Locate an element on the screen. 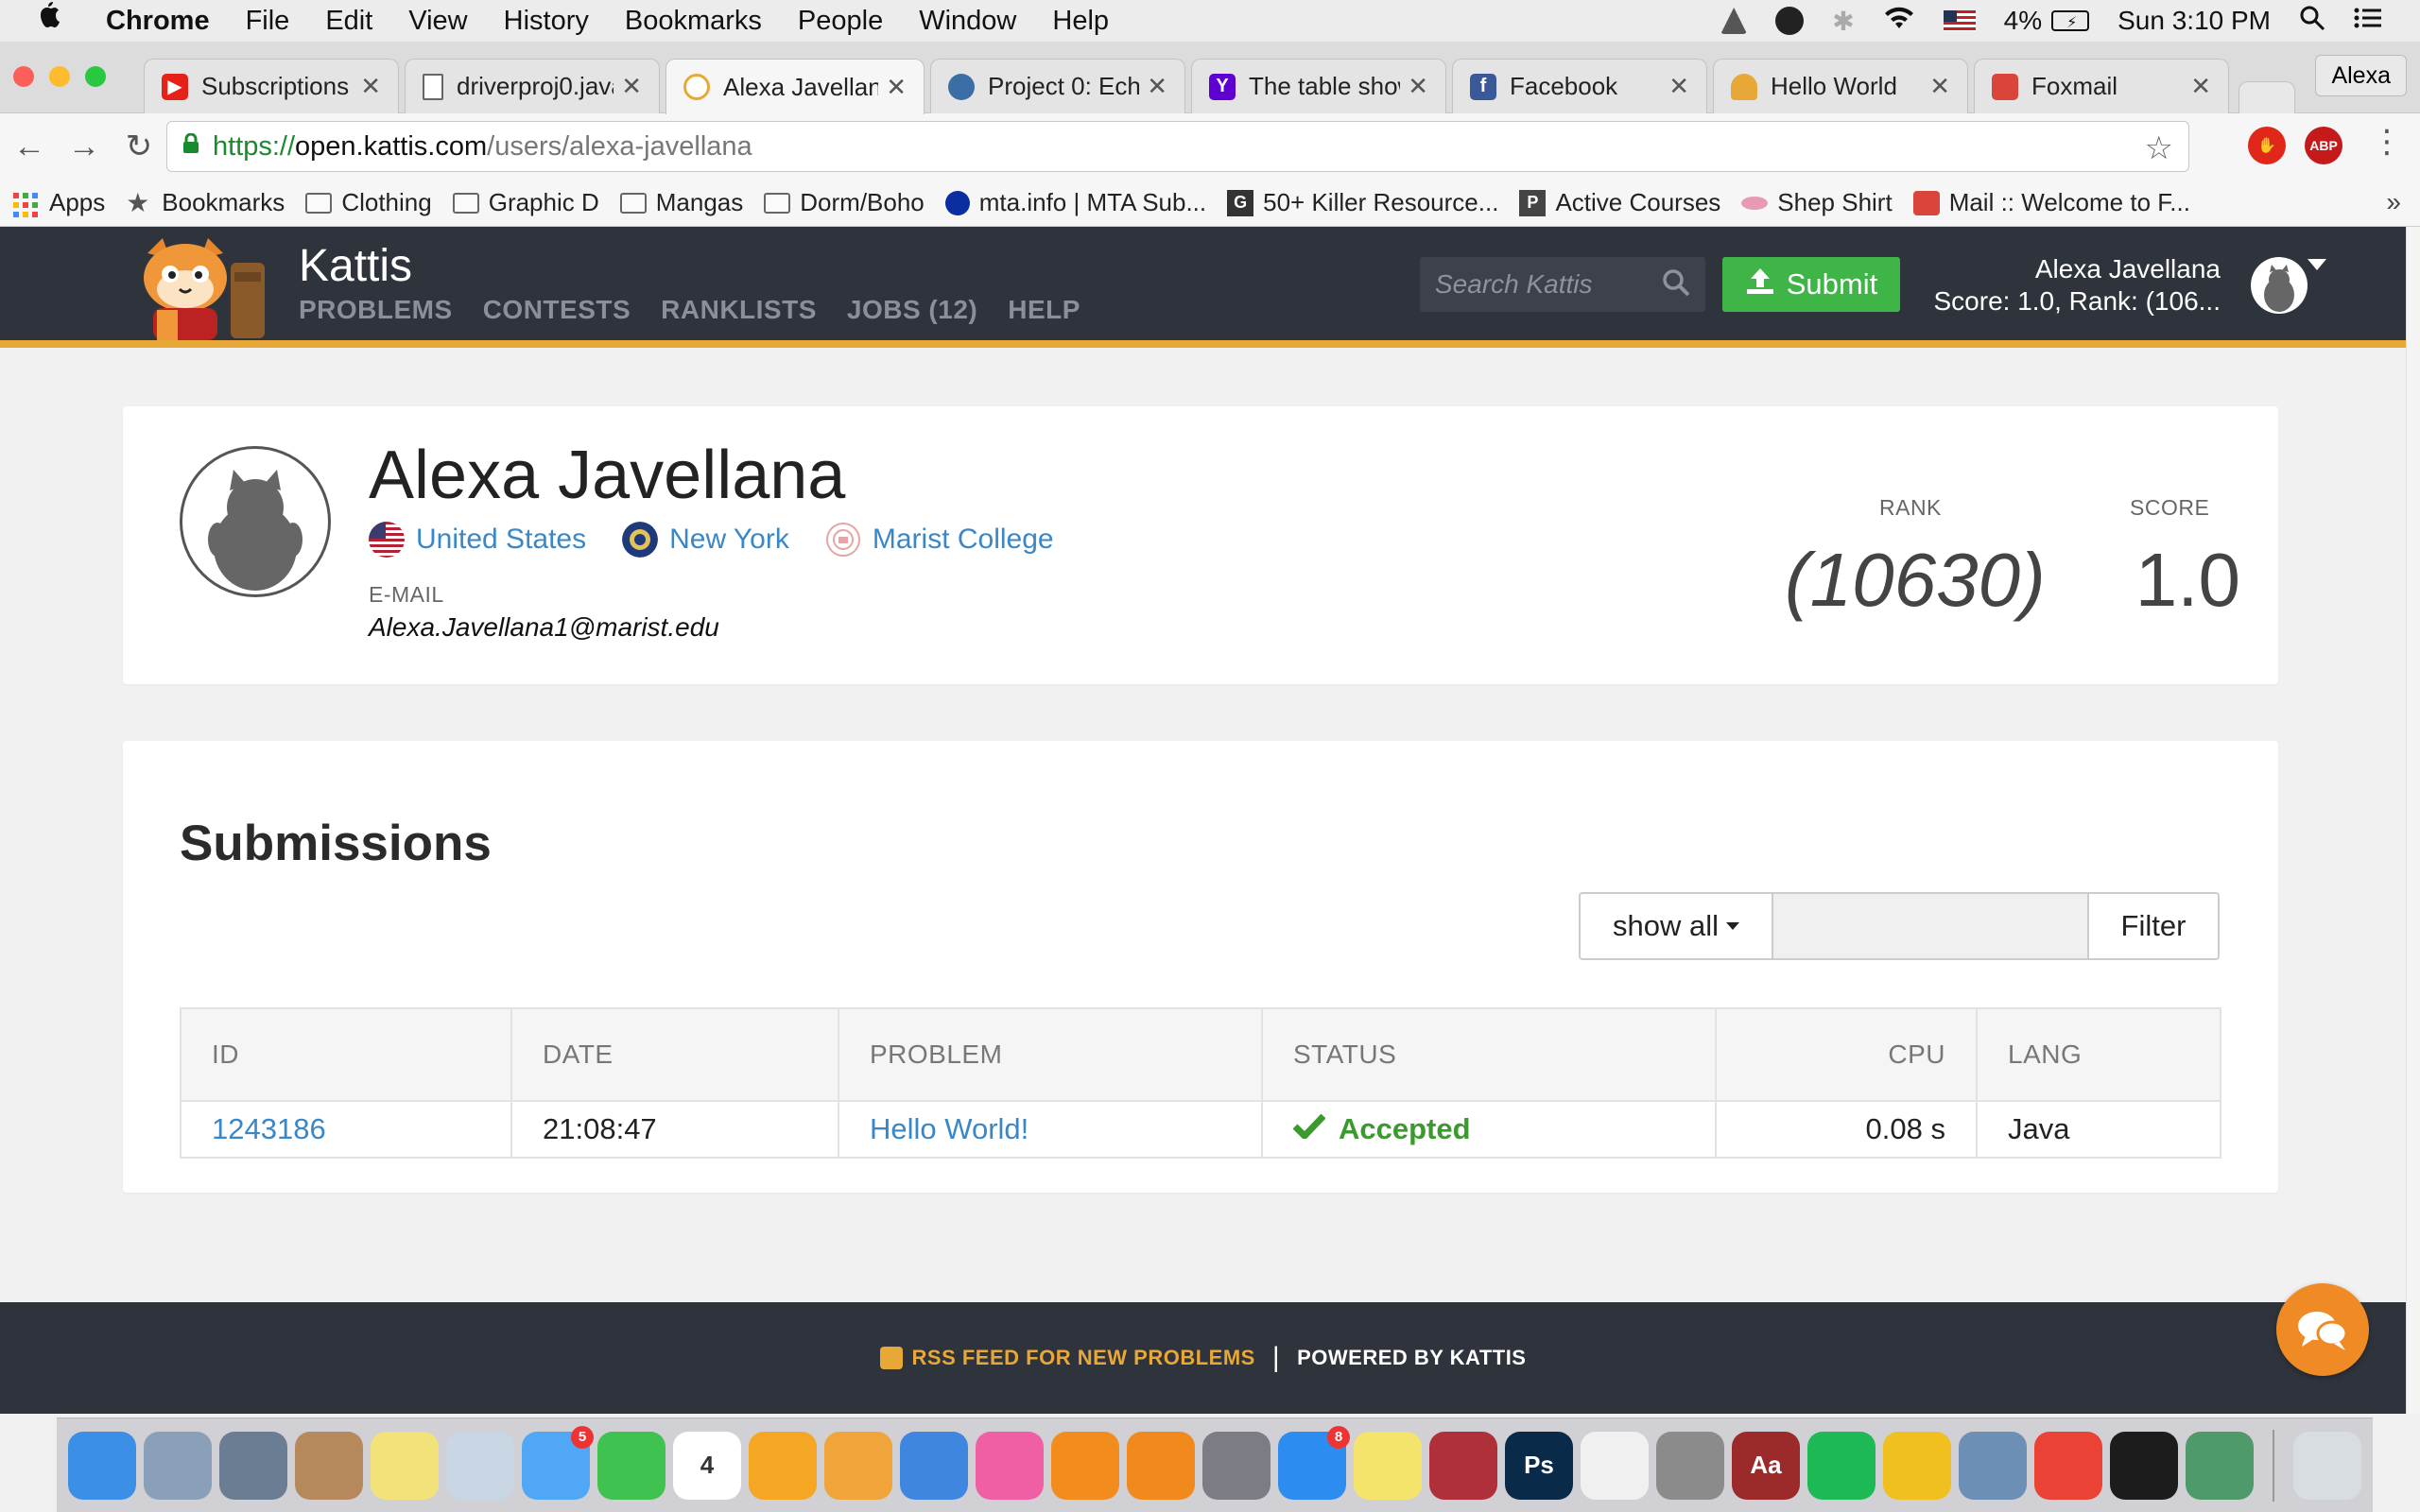  rss-feed-link: RSS FEED FOR NEW PROBLEMS is located at coordinates (1067, 1358).